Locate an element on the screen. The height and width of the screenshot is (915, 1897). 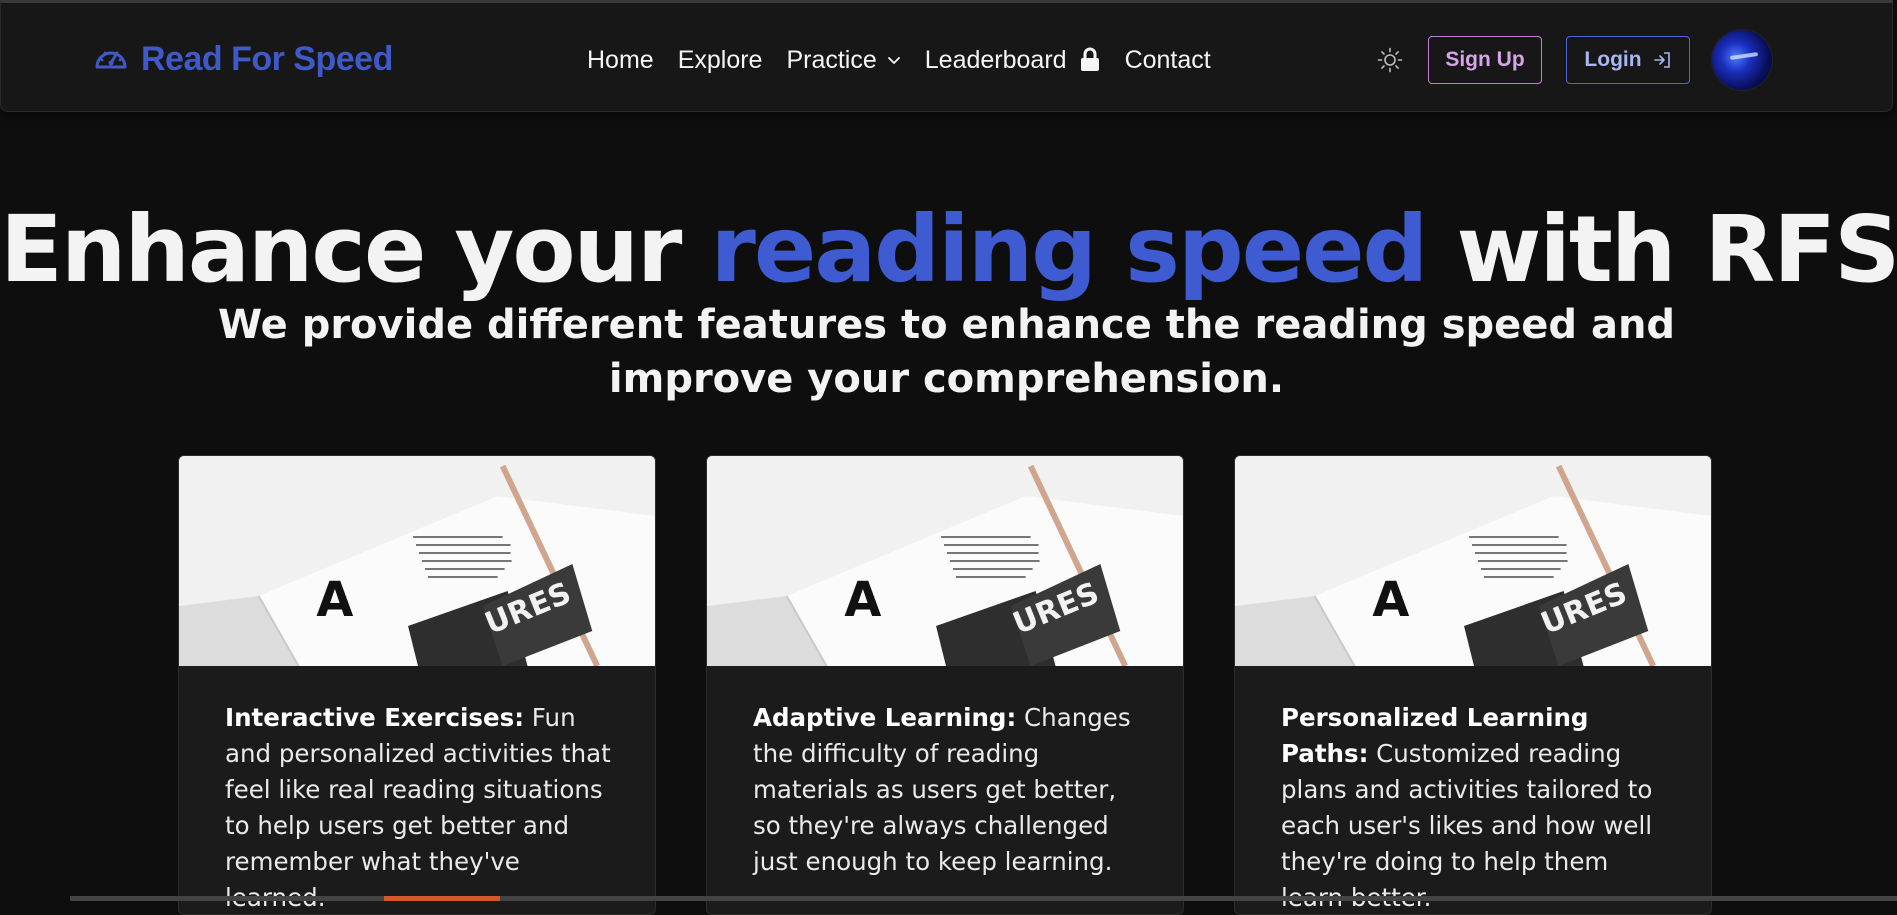
lock-icon is located at coordinates (1089, 59).